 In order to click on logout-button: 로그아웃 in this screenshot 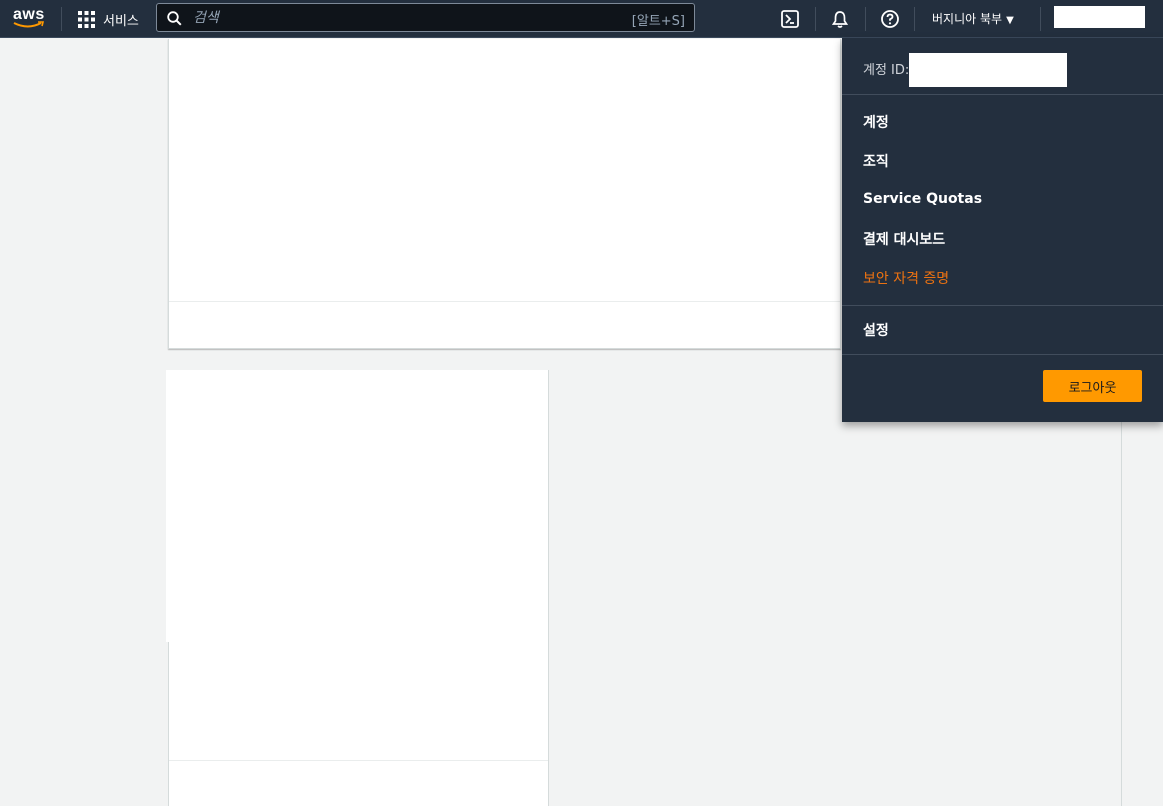, I will do `click(1092, 386)`.